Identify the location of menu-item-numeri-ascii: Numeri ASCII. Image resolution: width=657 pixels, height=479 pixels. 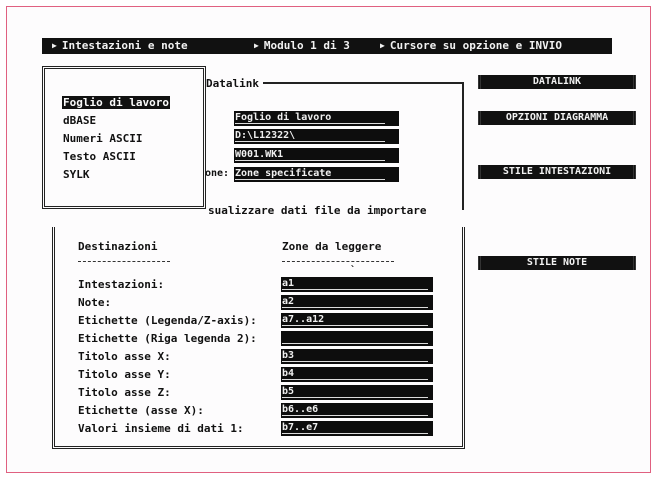
(102, 138).